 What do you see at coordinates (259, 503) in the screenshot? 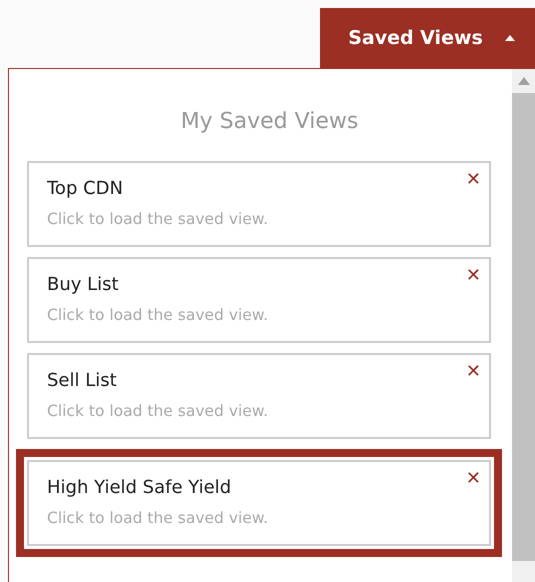
I see `saved-view-item: High Yield Safe Yield Click to load the saved view. ✕` at bounding box center [259, 503].